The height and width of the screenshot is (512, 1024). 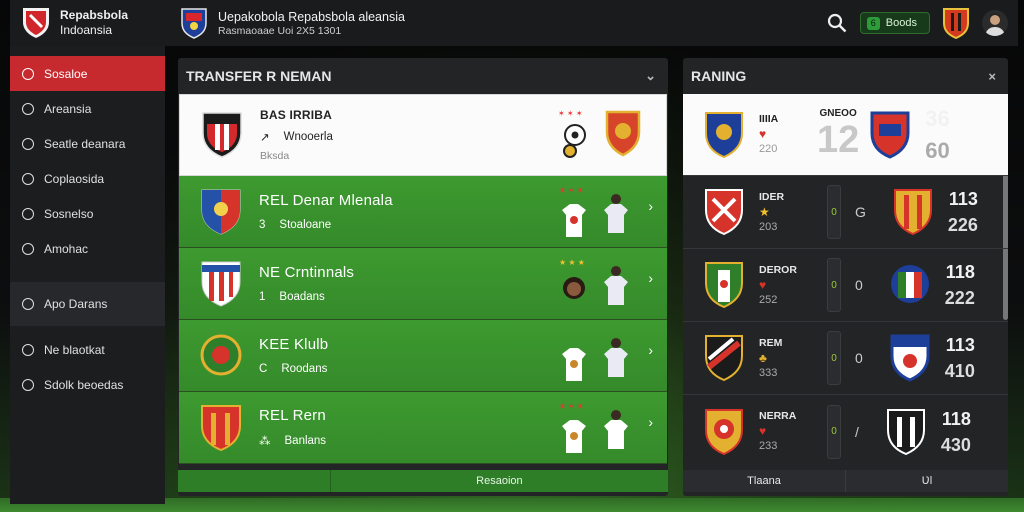 What do you see at coordinates (873, 23) in the screenshot?
I see `pill-icon: 6` at bounding box center [873, 23].